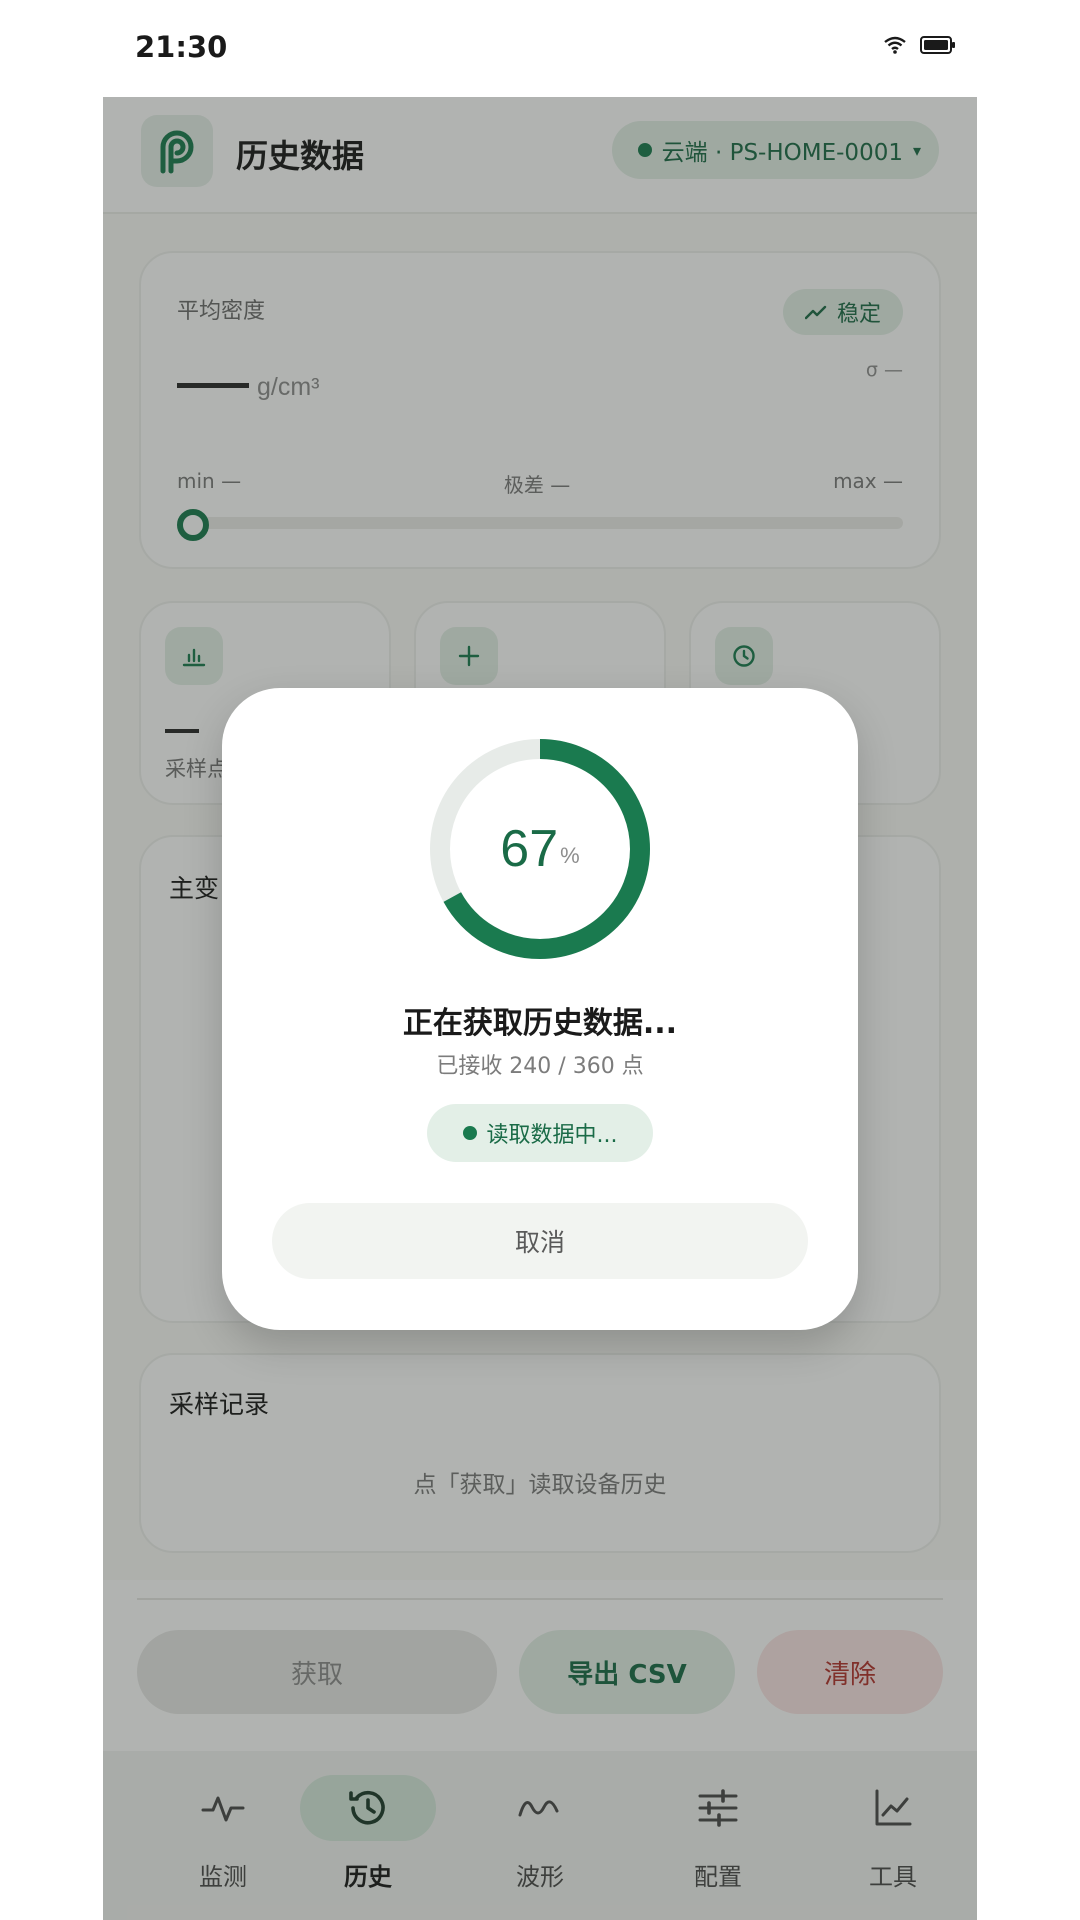 The height and width of the screenshot is (1920, 1080). Describe the element at coordinates (540, 1241) in the screenshot. I see `cancel-button: 取消` at that location.